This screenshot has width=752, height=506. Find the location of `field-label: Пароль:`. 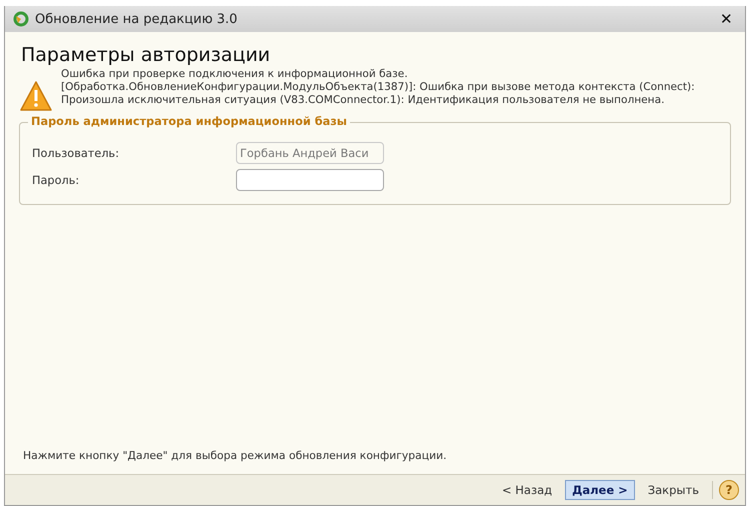

field-label: Пароль: is located at coordinates (56, 180).